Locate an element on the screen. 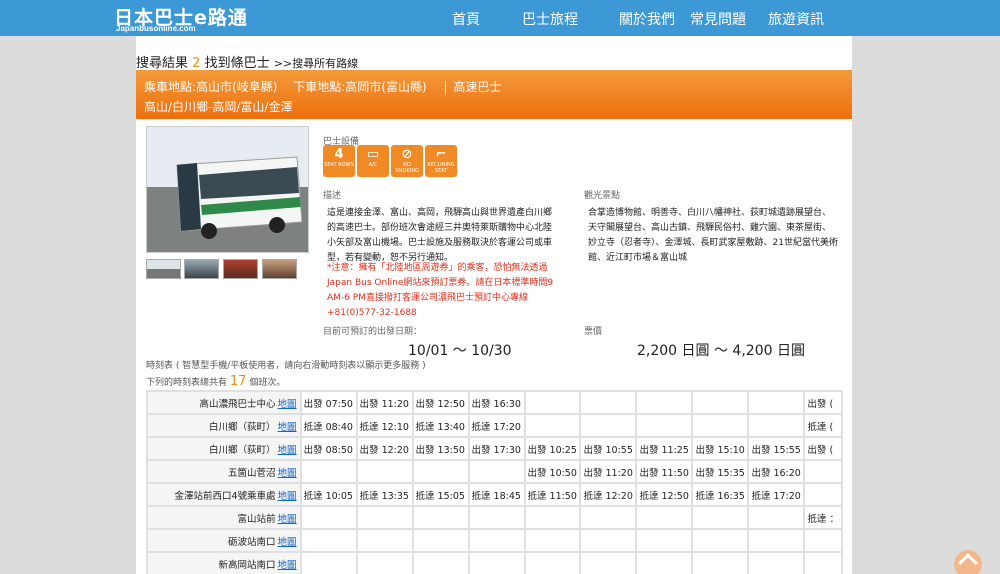 The height and width of the screenshot is (574, 1000). bus-photo is located at coordinates (227, 189).